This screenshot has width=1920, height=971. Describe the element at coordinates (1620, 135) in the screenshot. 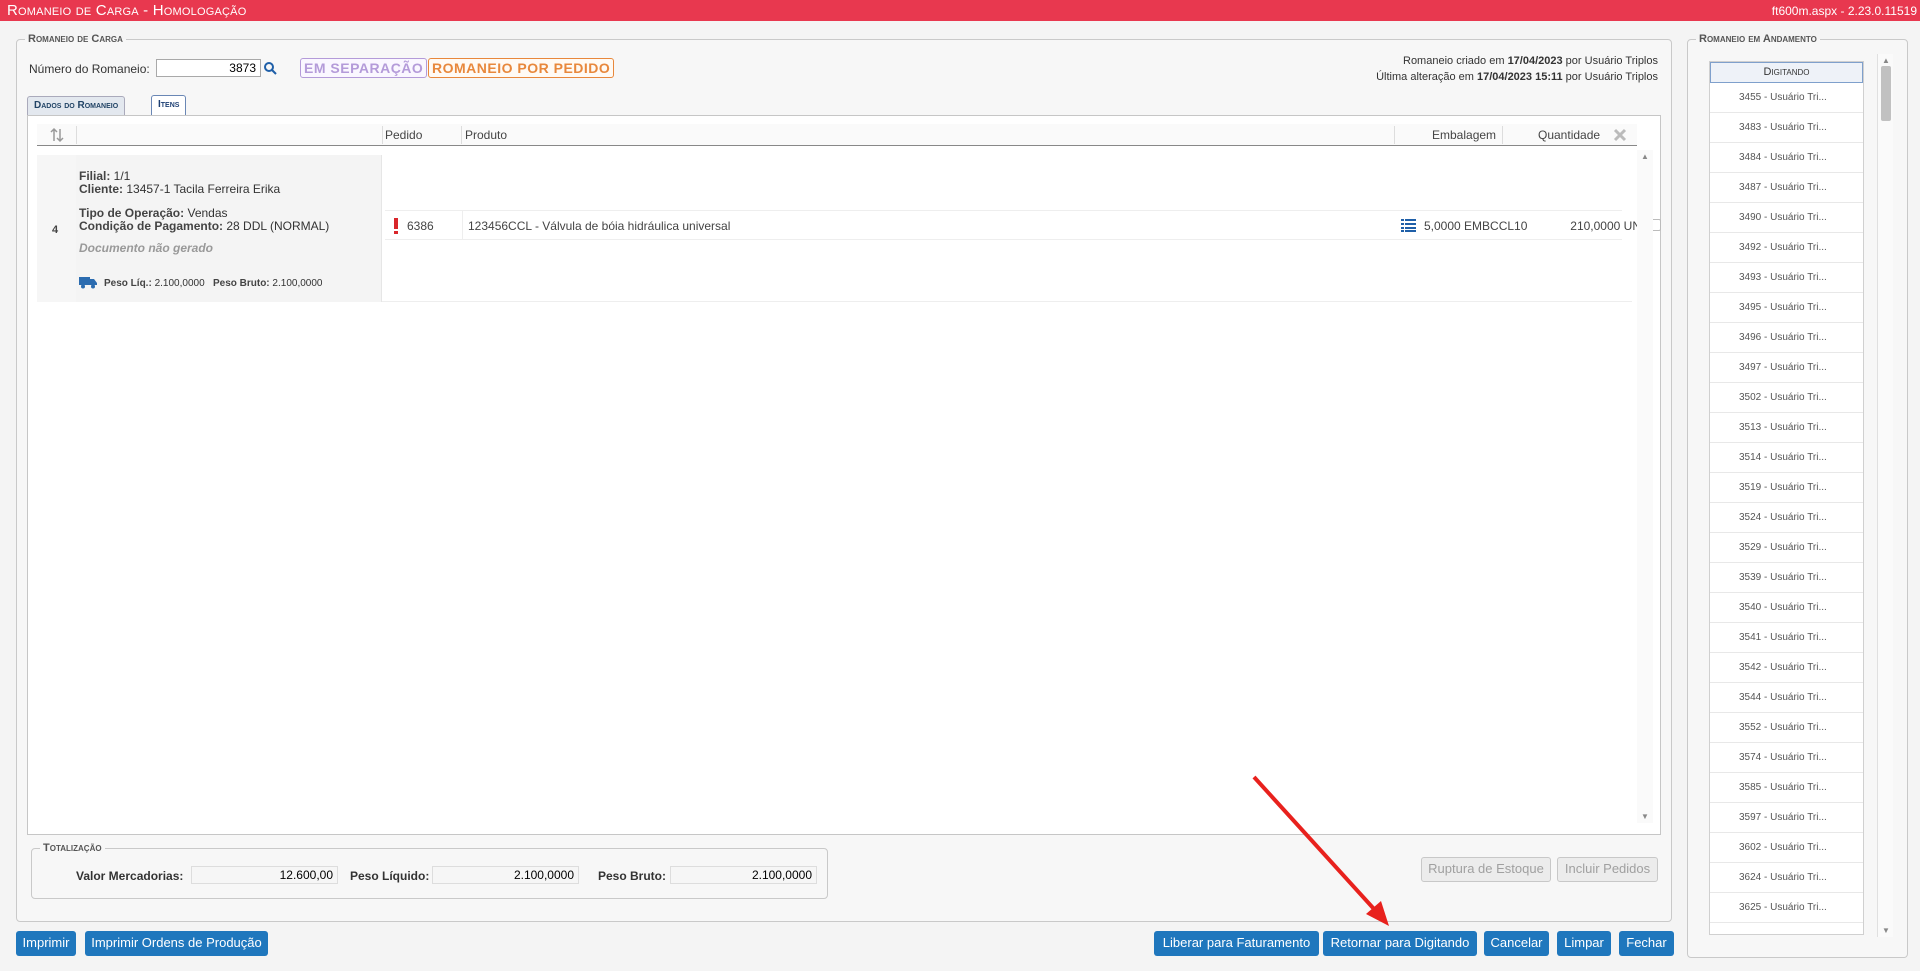

I see `clear-x-icon` at that location.